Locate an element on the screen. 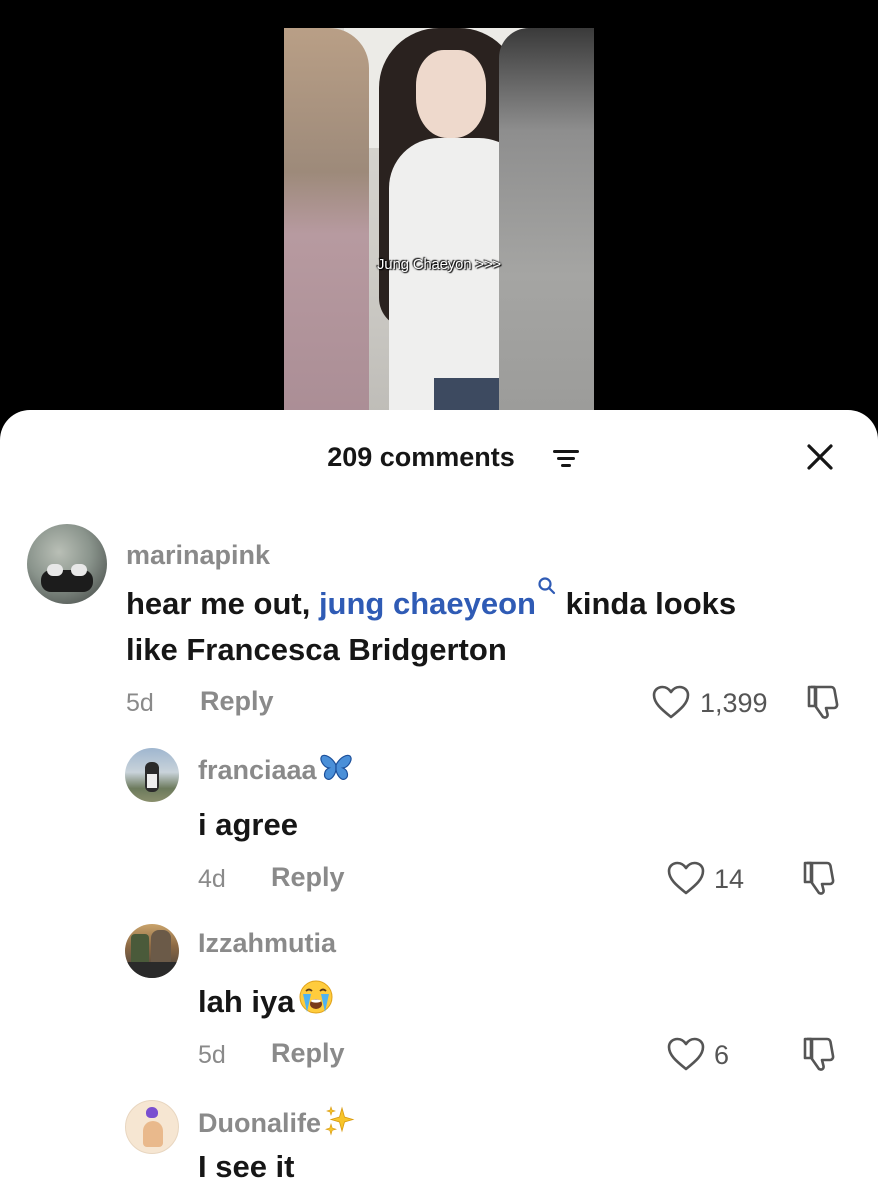 This screenshot has height=1200, width=878. search-icon is located at coordinates (547, 586).